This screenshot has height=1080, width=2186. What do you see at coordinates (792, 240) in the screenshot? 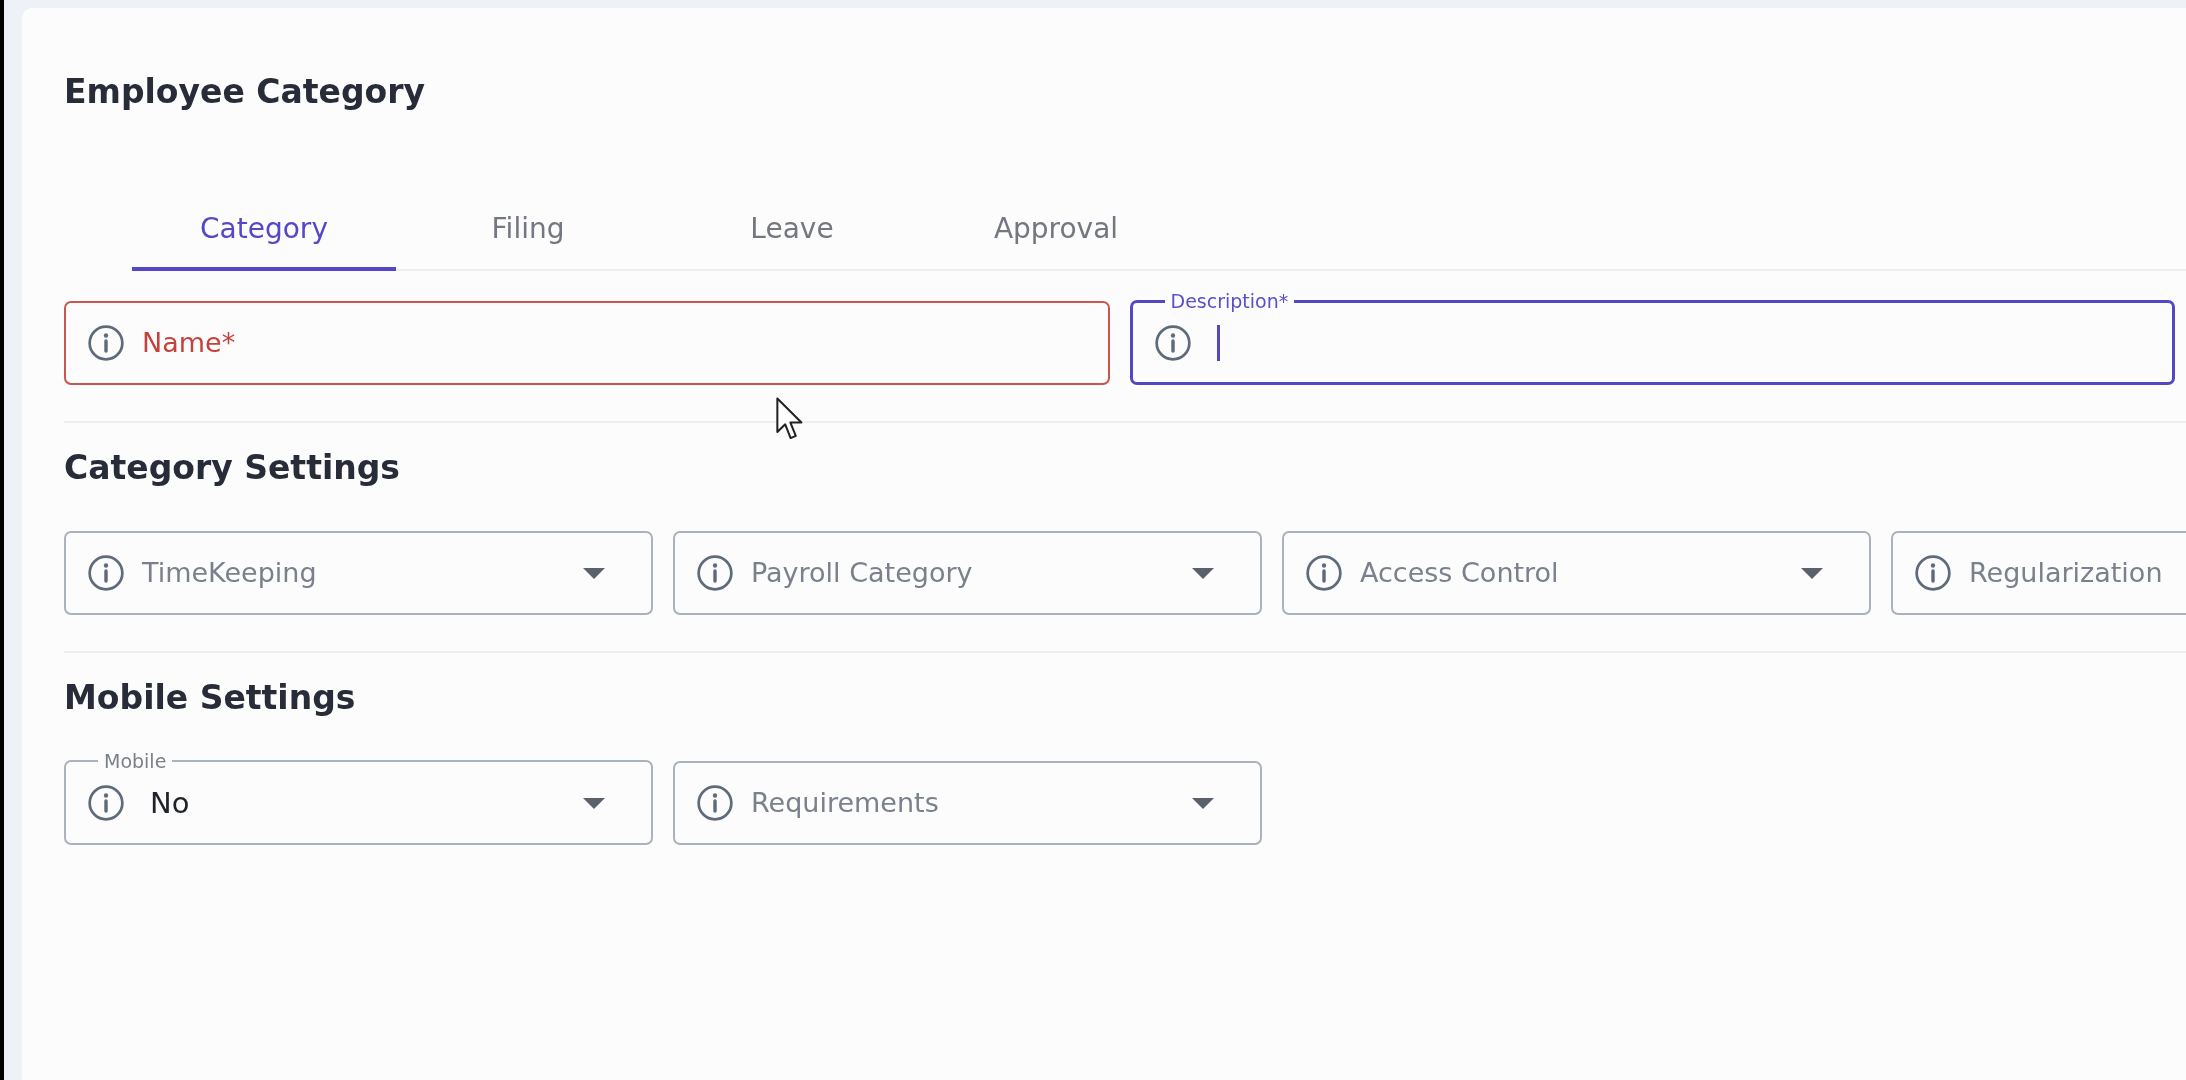
I see `tab: Leave` at bounding box center [792, 240].